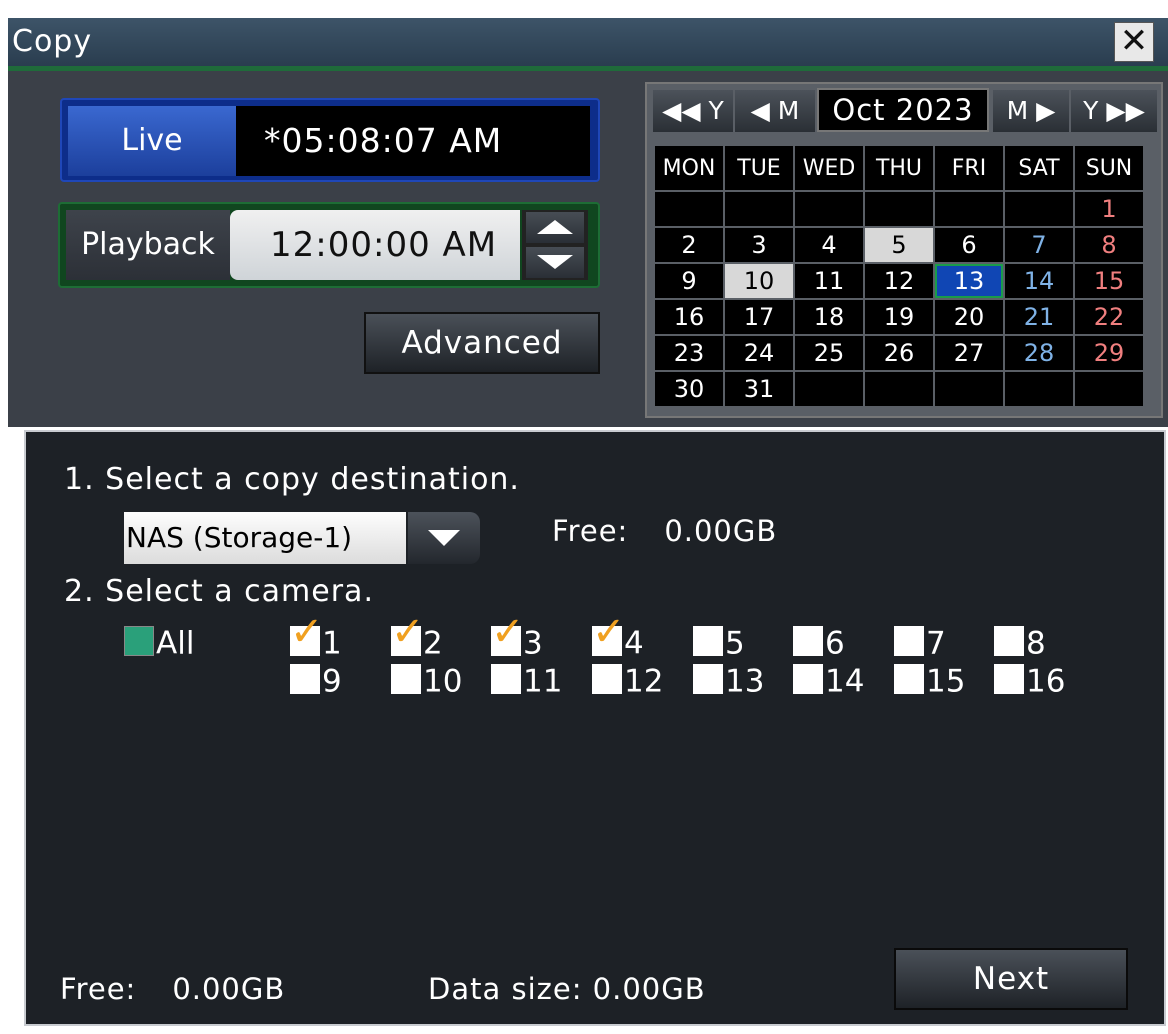  I want to click on camera-11-checkbox: 11, so click(527, 681).